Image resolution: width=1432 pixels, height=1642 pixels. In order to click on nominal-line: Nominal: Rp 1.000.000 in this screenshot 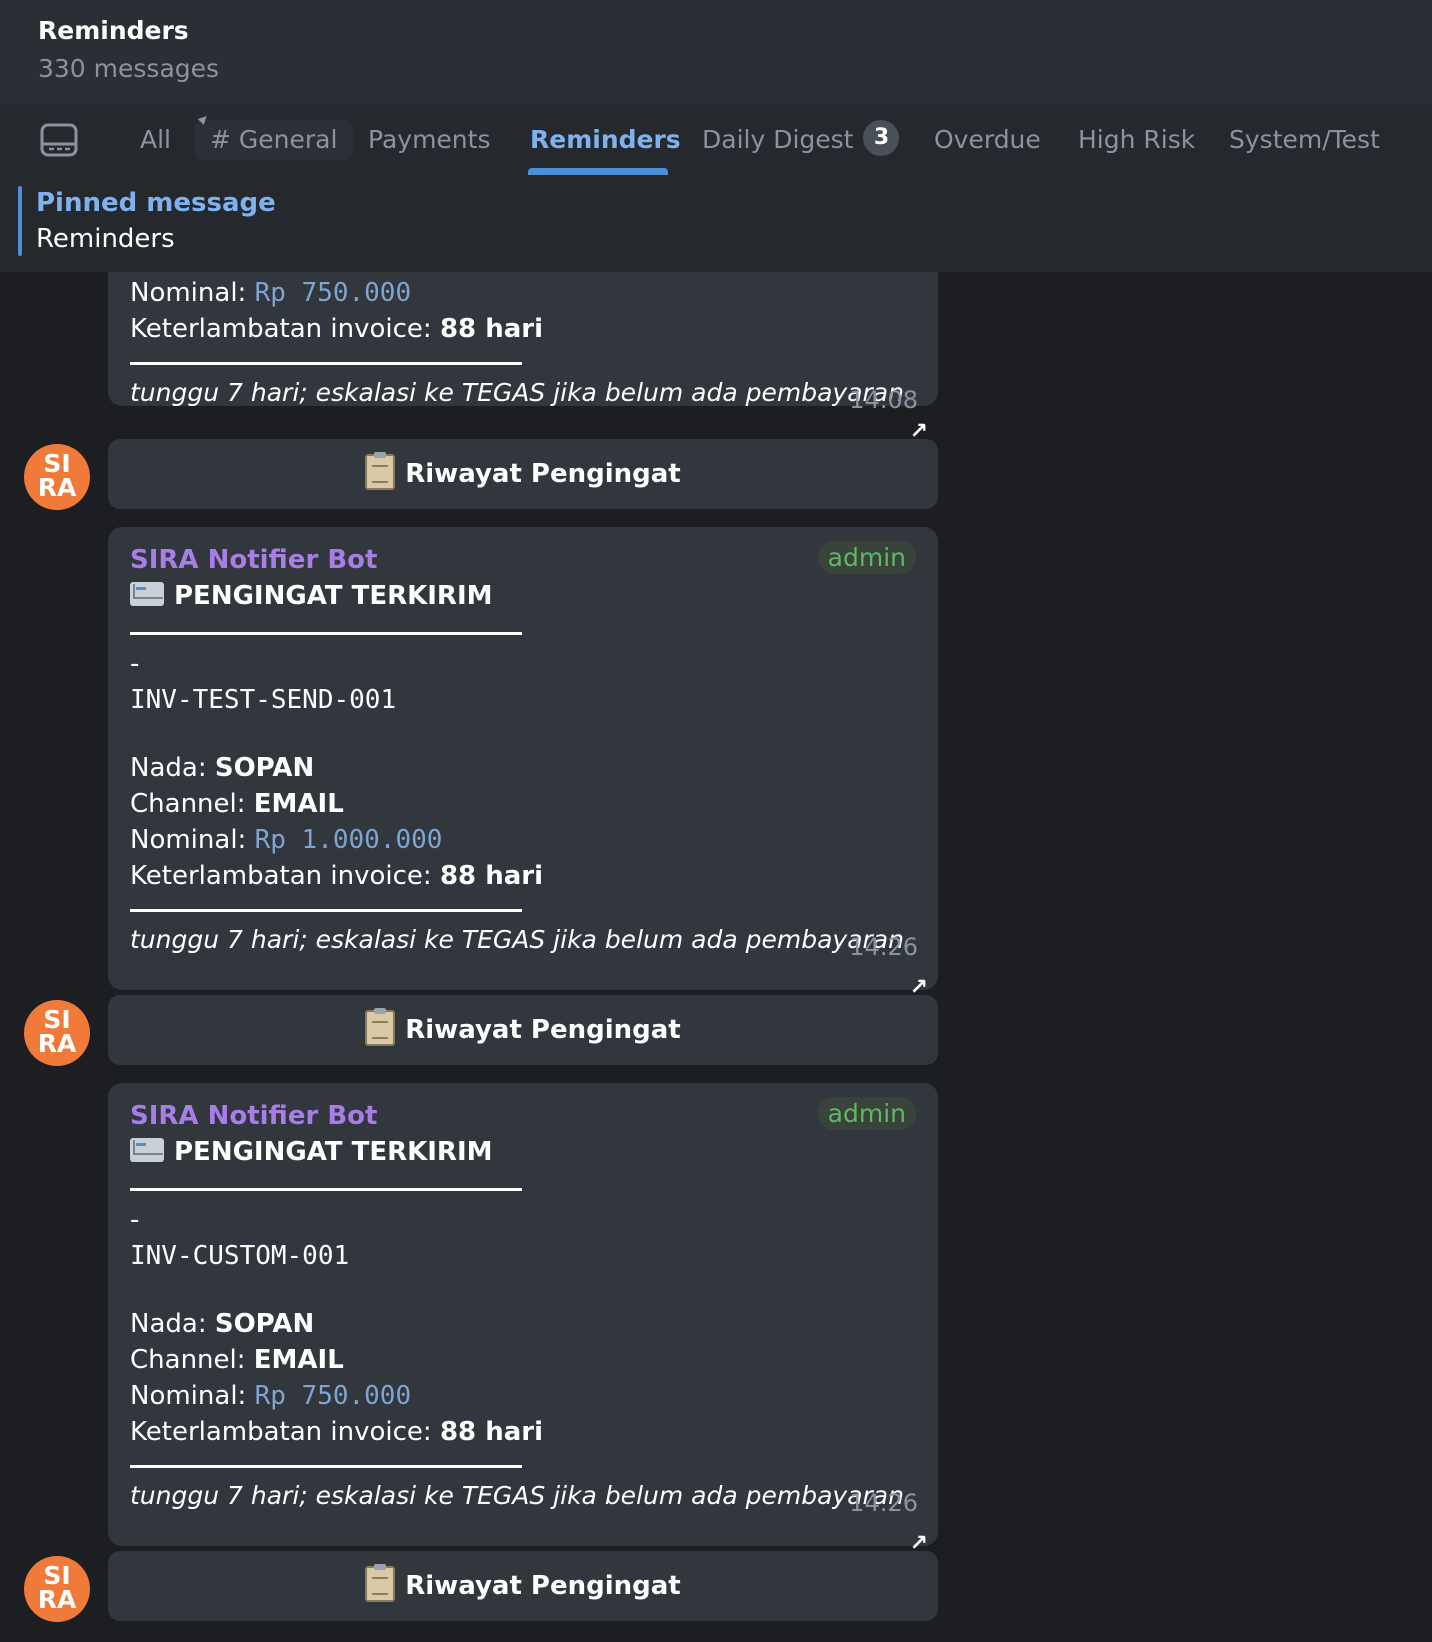, I will do `click(286, 840)`.